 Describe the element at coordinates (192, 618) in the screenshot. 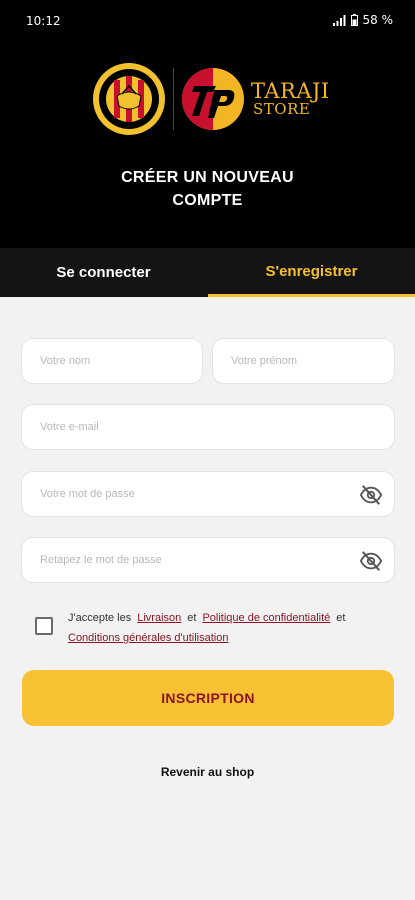

I see `terms-and-1: et` at that location.